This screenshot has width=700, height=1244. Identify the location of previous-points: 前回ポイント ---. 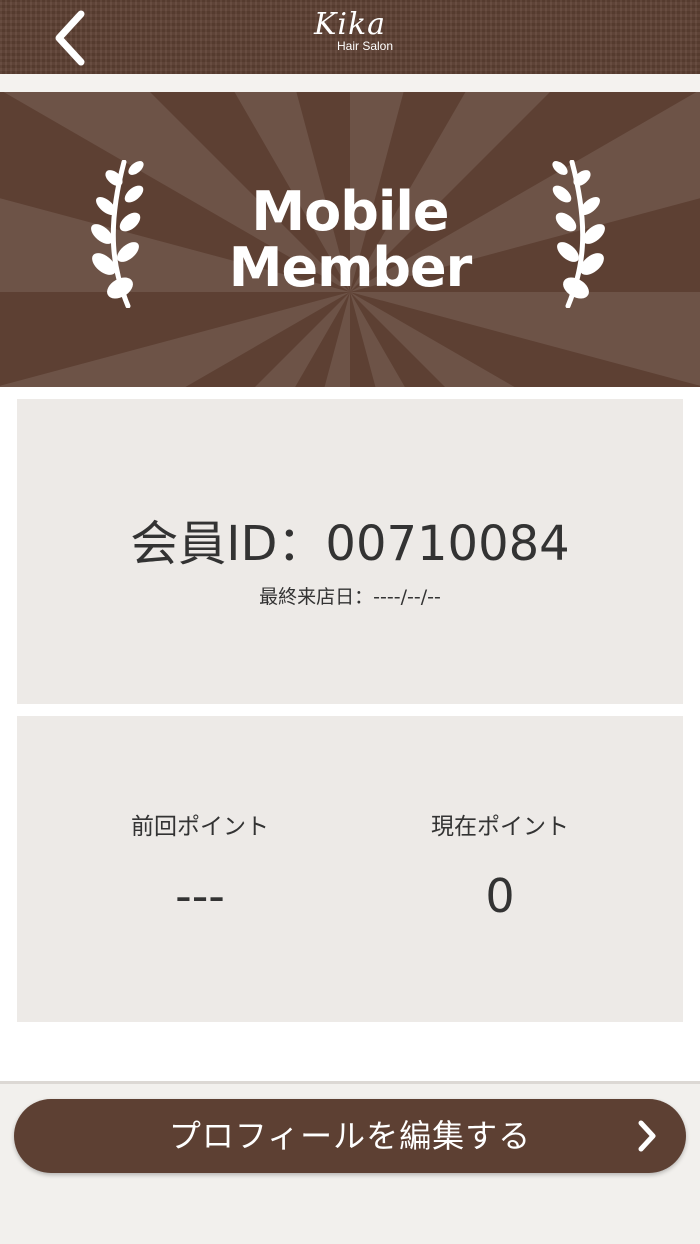
(200, 868).